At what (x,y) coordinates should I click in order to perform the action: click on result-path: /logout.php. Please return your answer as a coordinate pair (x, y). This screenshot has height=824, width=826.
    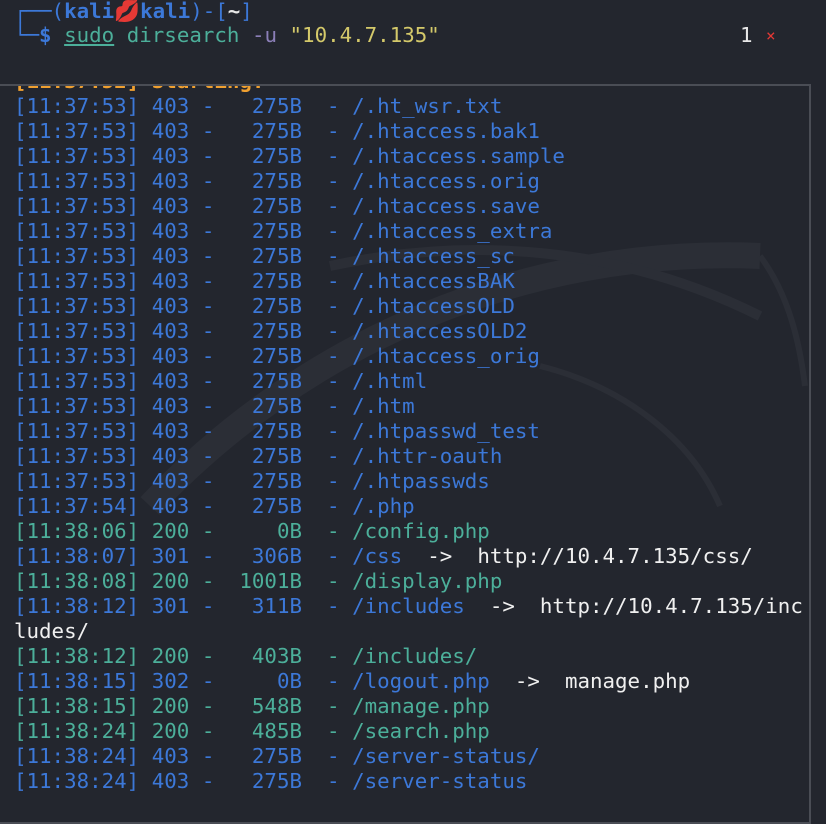
    Looking at the image, I should click on (421, 681).